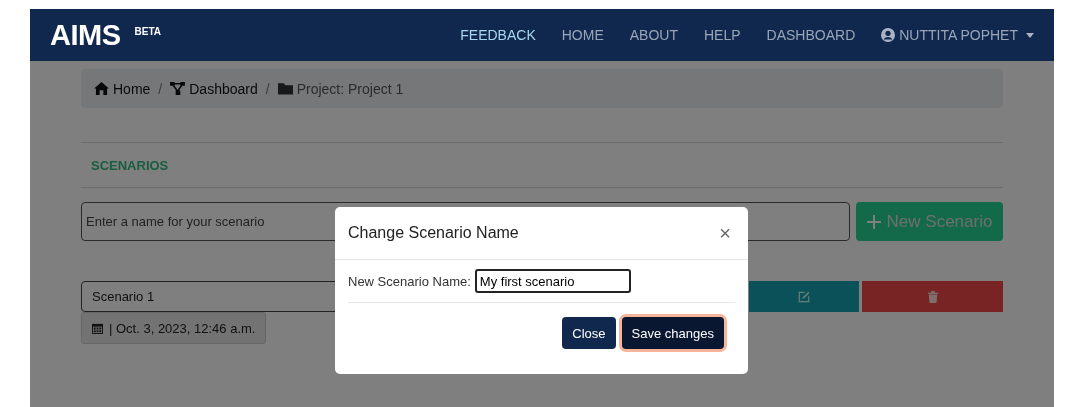  I want to click on user-menu: NUTTITA POPHET, so click(958, 35).